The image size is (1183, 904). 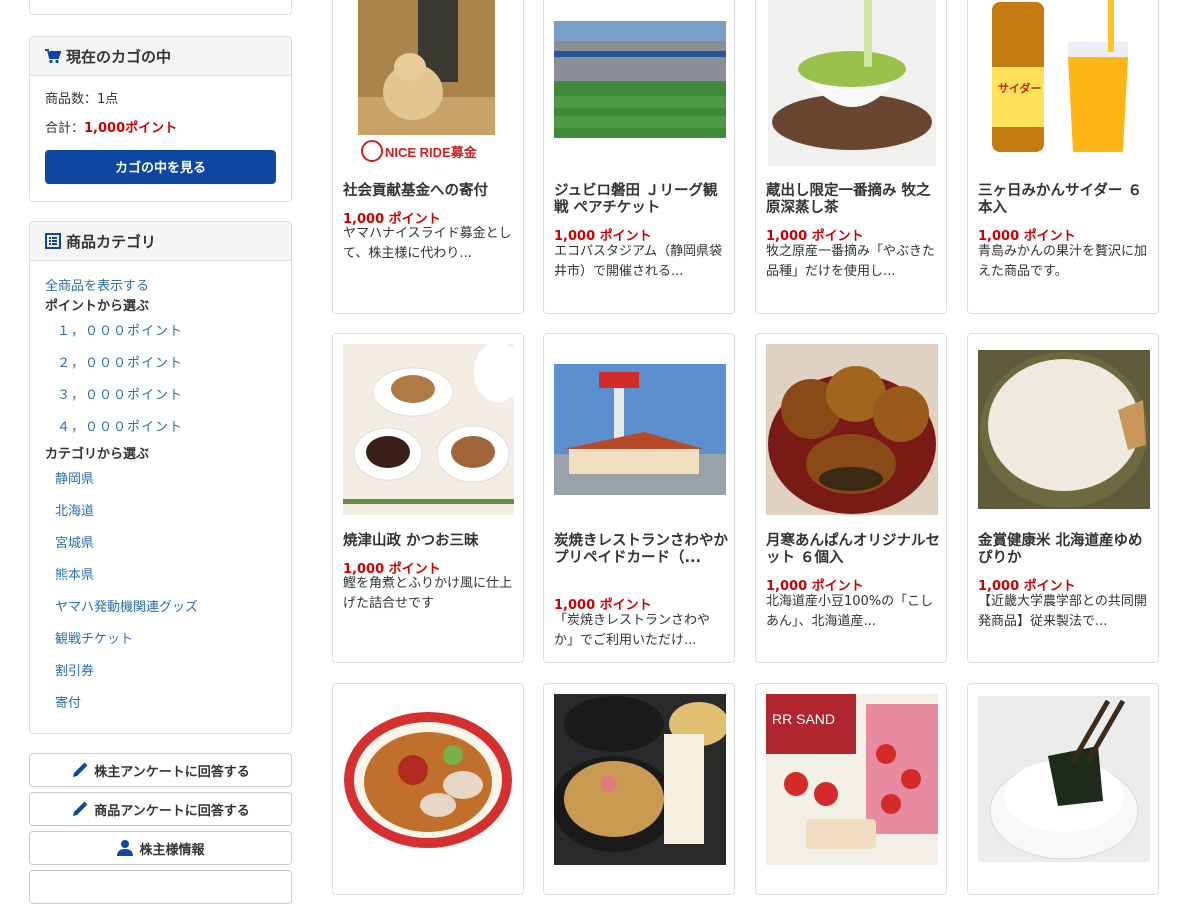 I want to click on product-image-rice, so click(x=1064, y=429).